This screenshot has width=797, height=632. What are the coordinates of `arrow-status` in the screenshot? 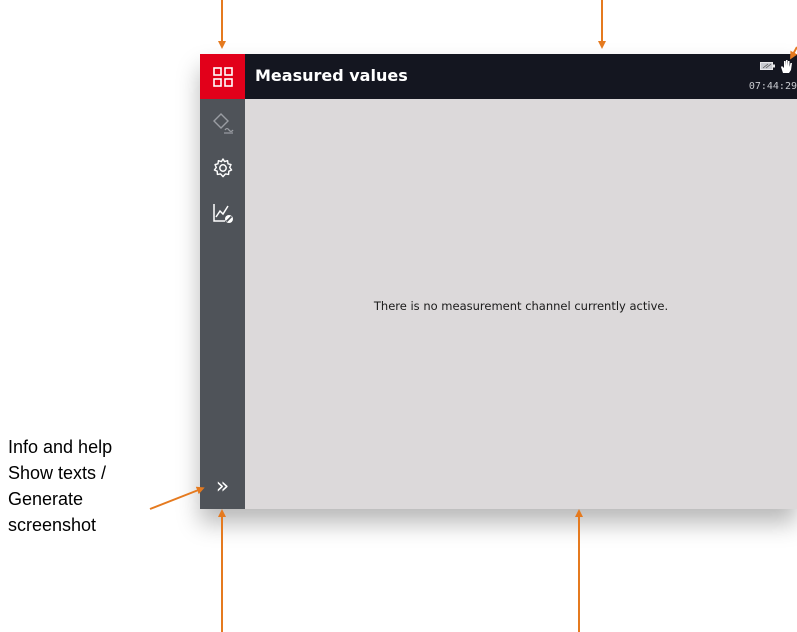 It's located at (793, 53).